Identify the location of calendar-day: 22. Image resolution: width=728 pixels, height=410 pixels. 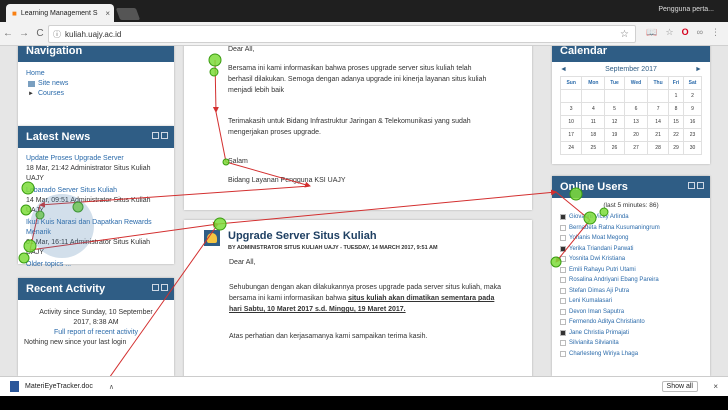
(676, 135).